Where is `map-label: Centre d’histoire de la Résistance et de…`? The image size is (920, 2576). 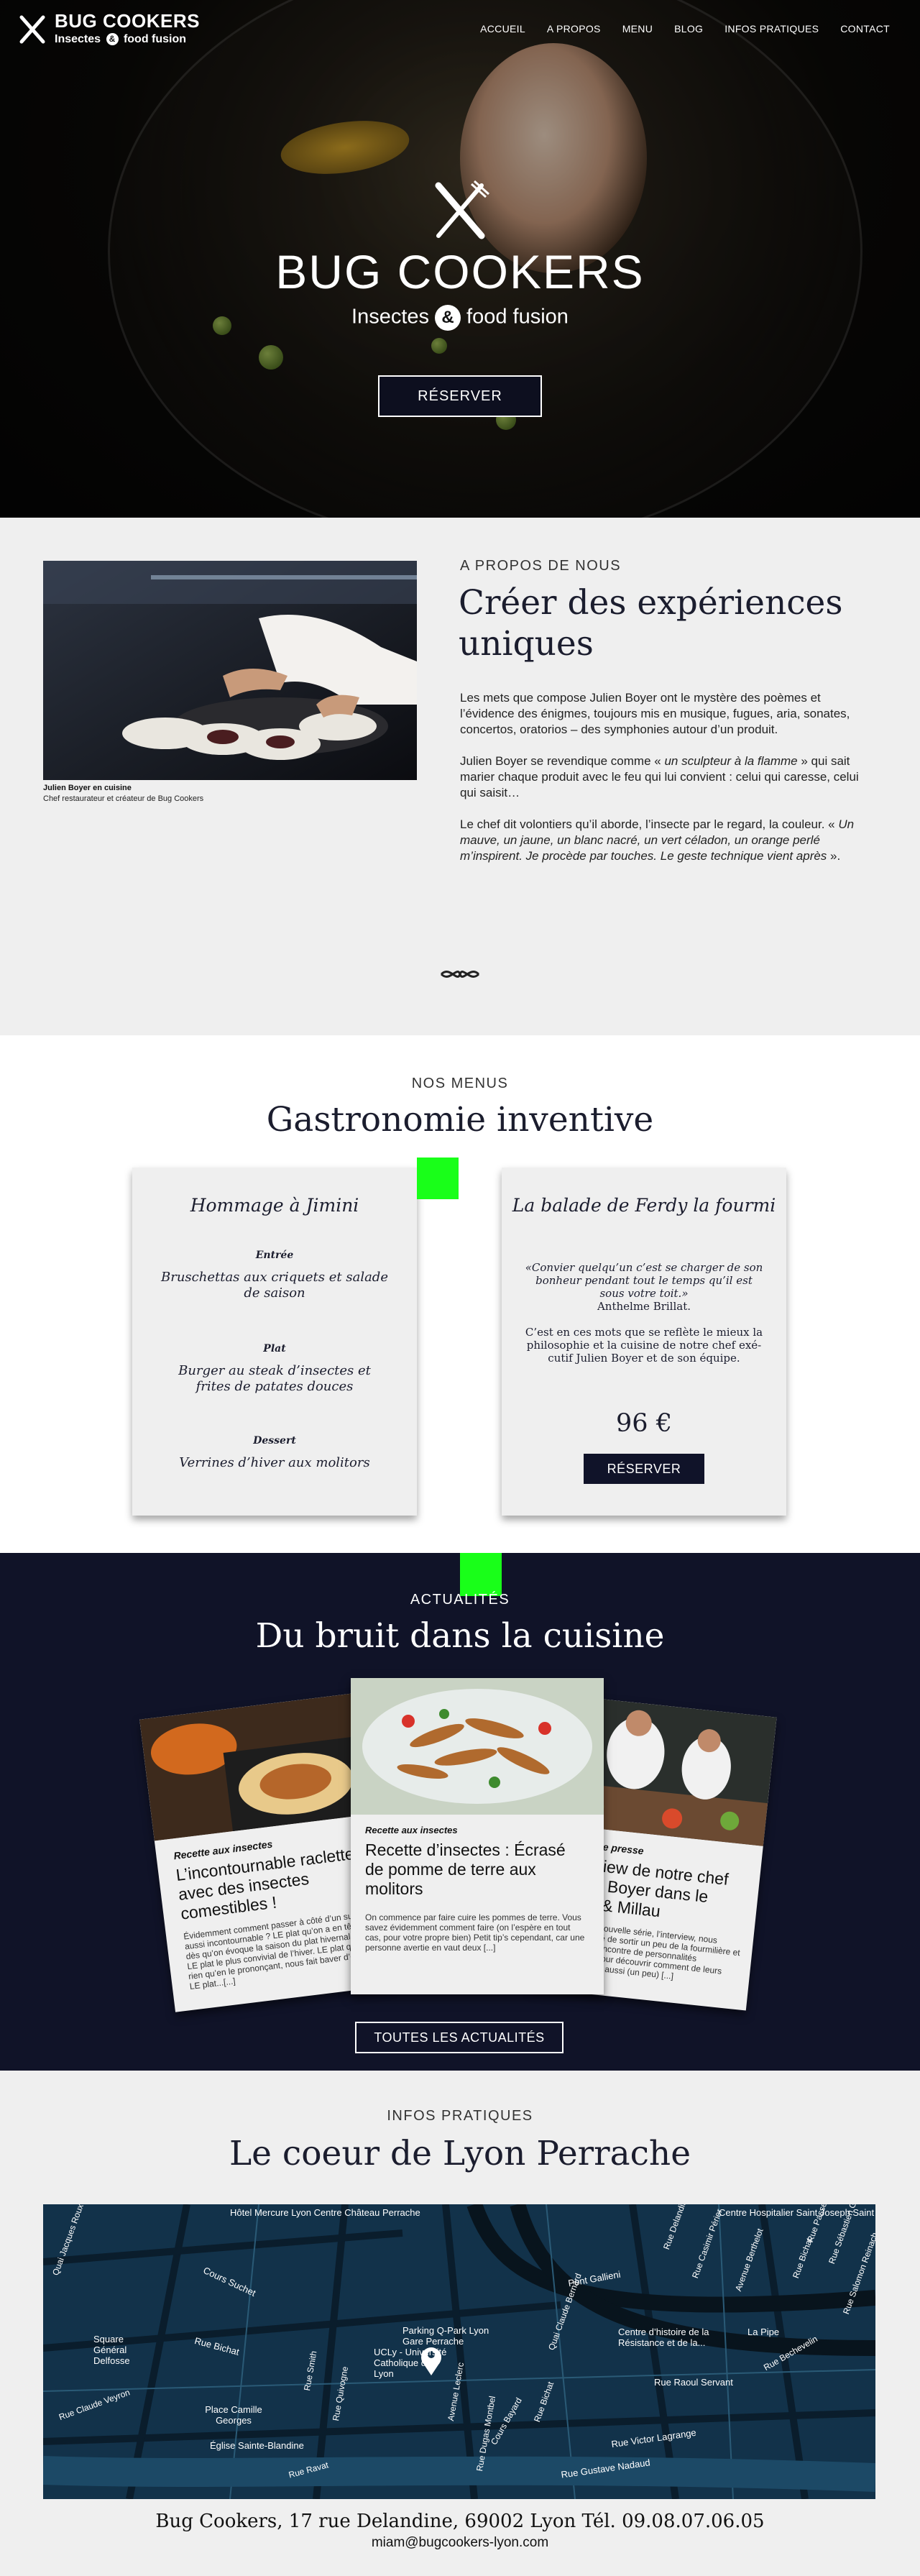 map-label: Centre d’histoire de la Résistance et de… is located at coordinates (663, 2337).